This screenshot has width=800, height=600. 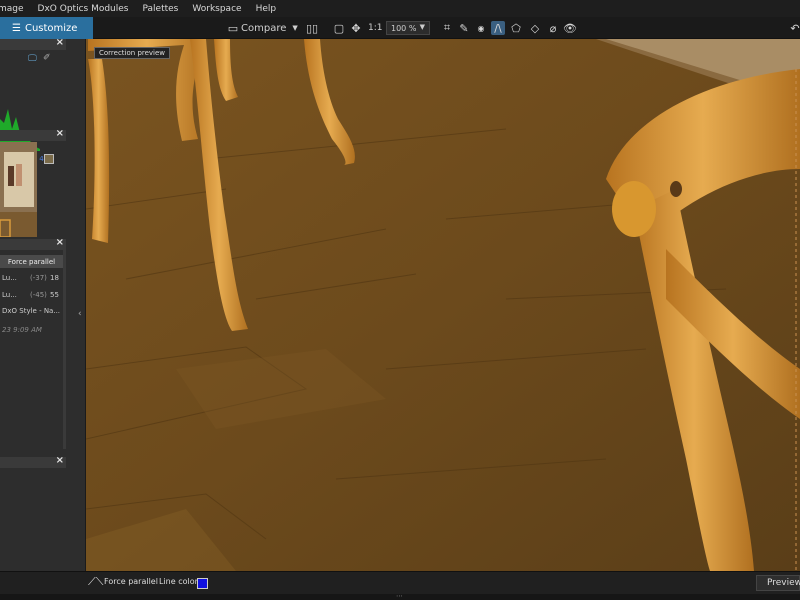 I want to click on setting-row: Lu... (-45) 55, so click(x=32, y=295).